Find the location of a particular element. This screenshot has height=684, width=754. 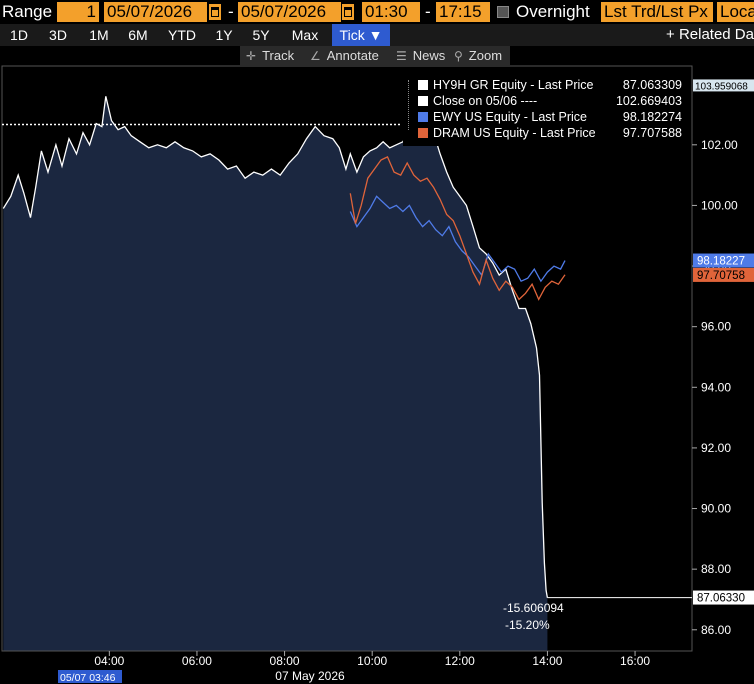

pencil-icon: ∠ is located at coordinates (315, 56).